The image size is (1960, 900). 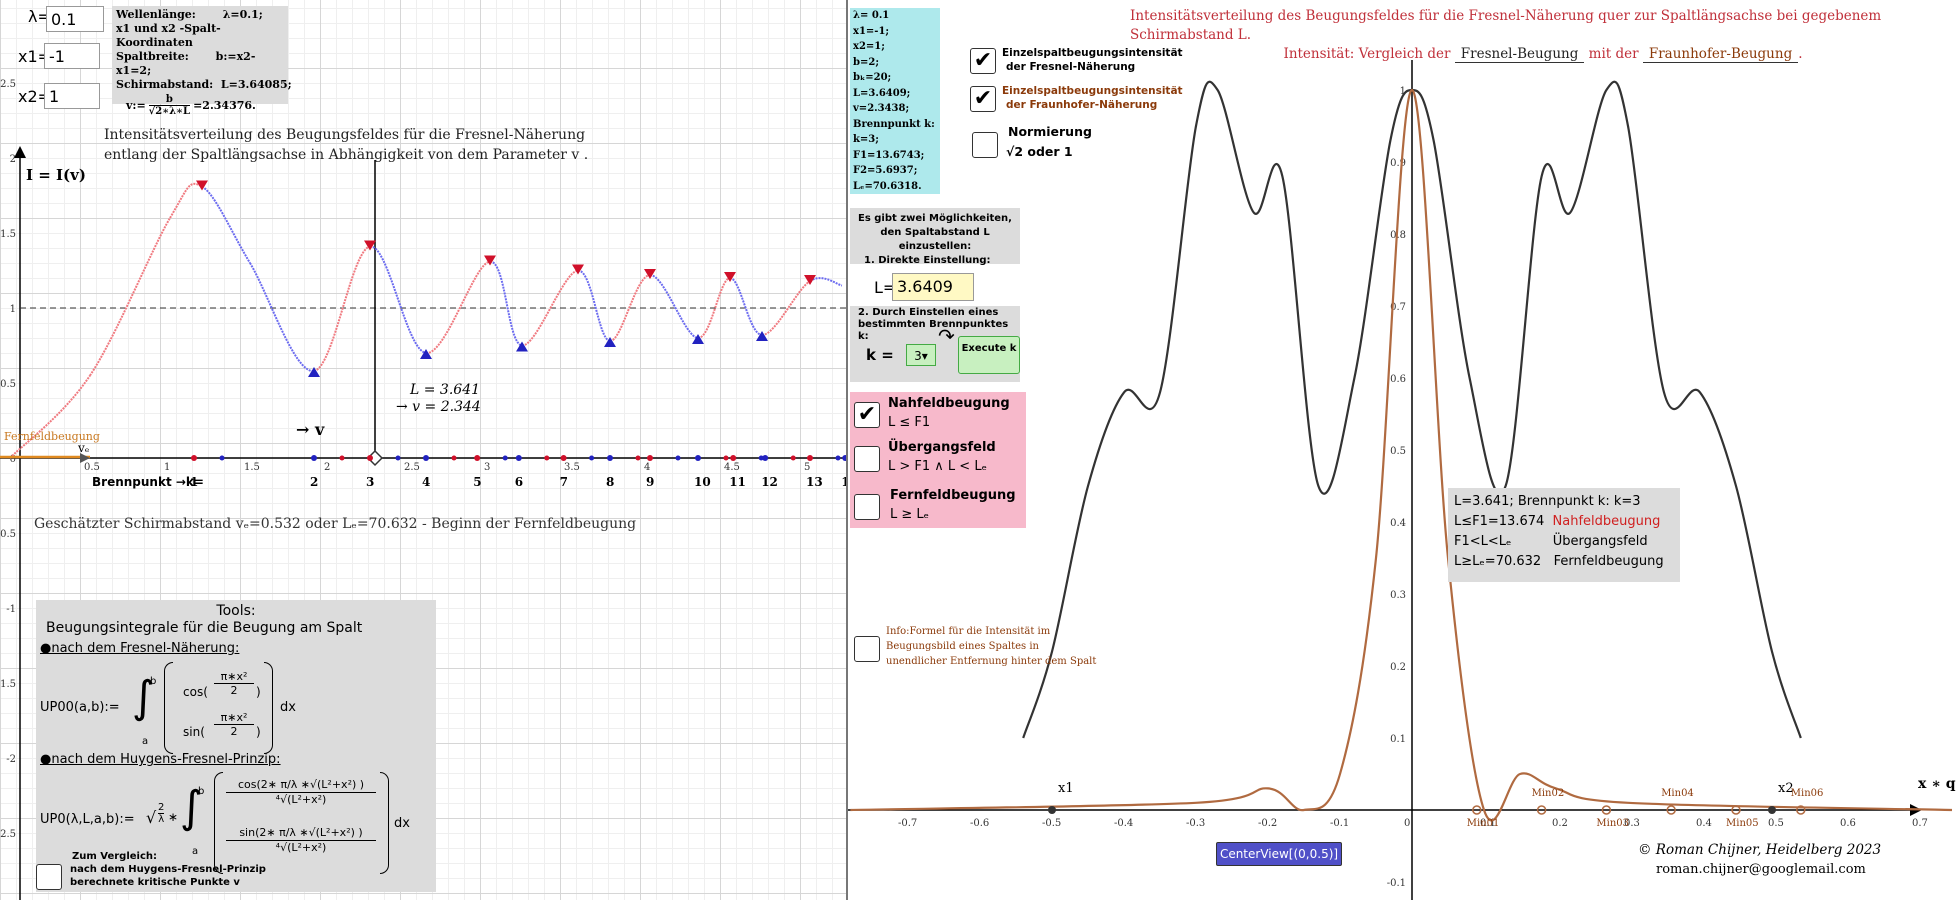 I want to click on fraunhofer-intensity-checkbox: ✔, so click(x=983, y=99).